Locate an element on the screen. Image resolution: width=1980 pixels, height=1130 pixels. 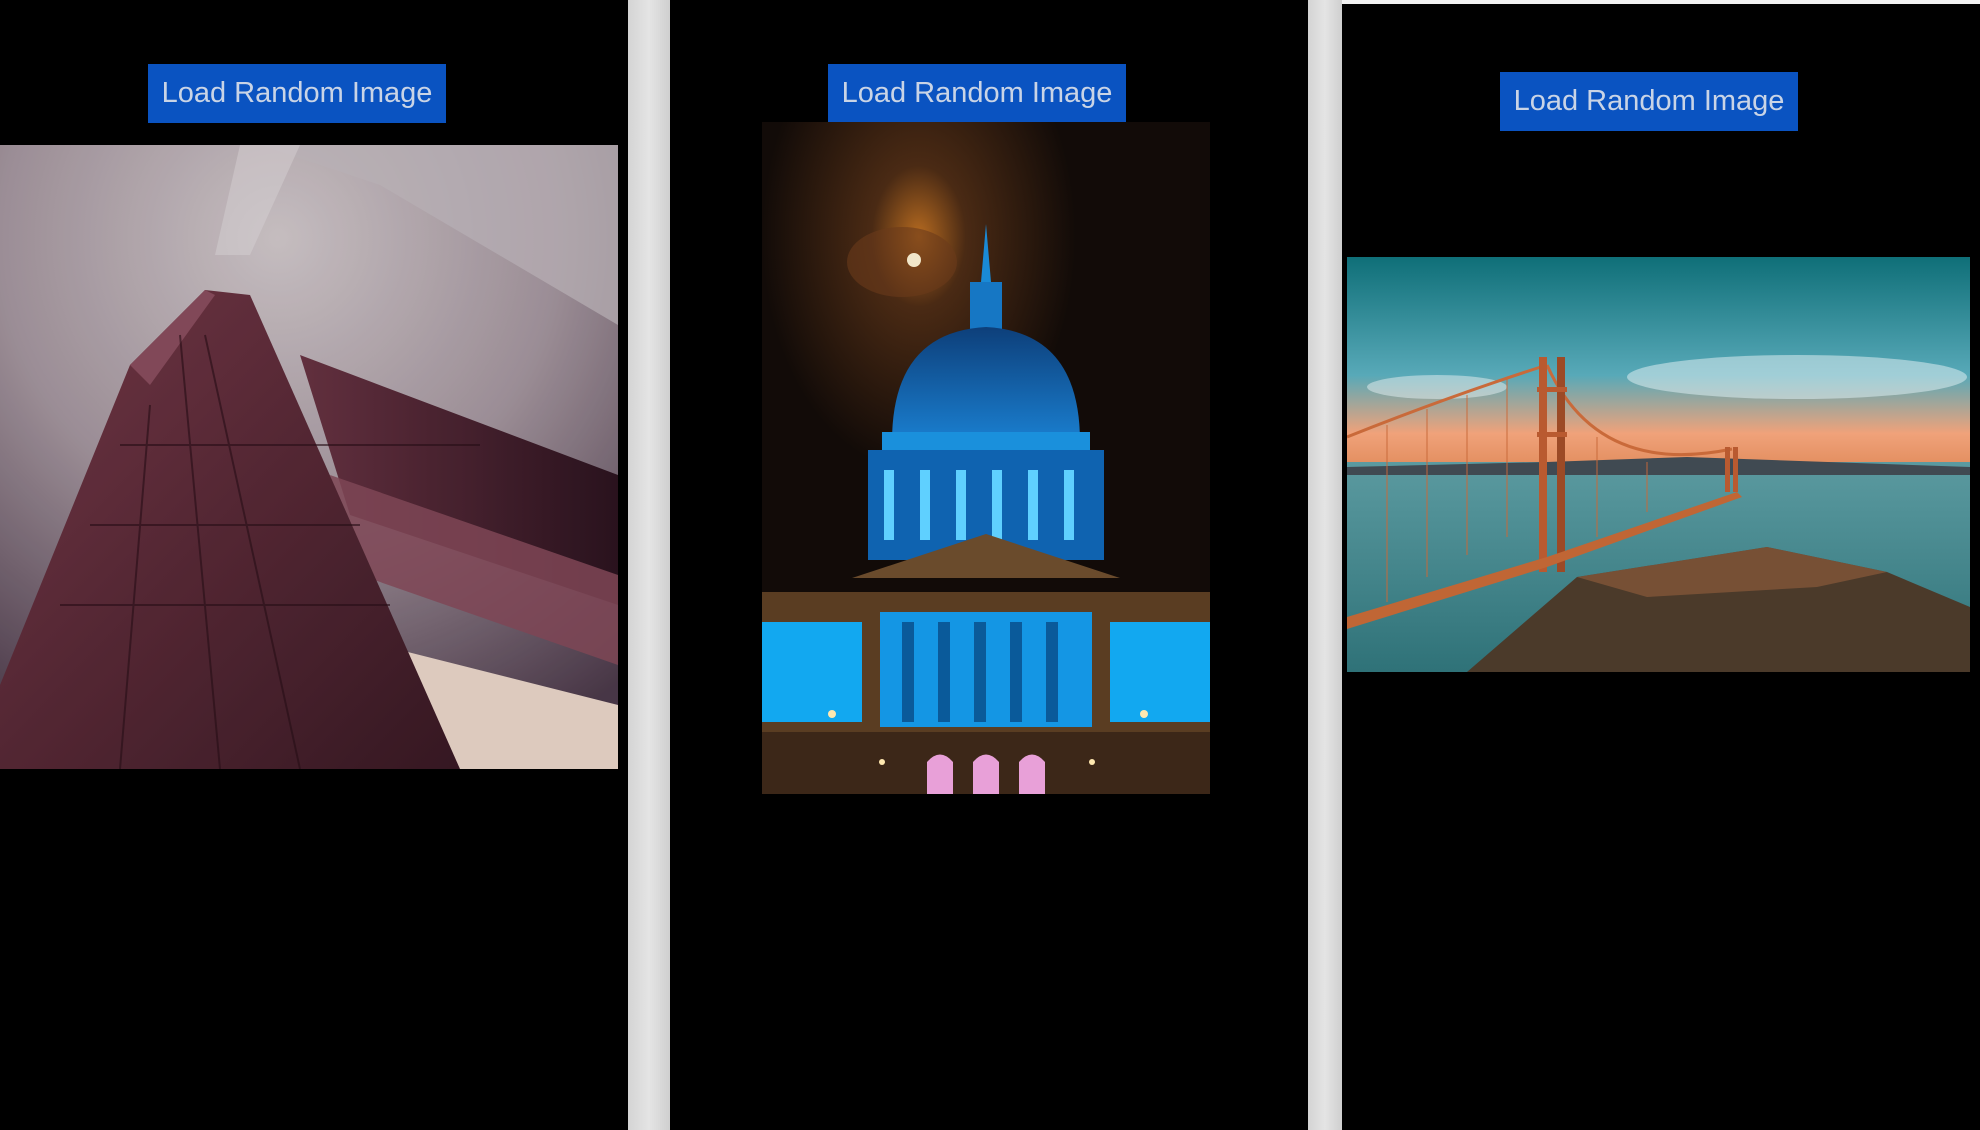
window-top-edge is located at coordinates (1661, 2).